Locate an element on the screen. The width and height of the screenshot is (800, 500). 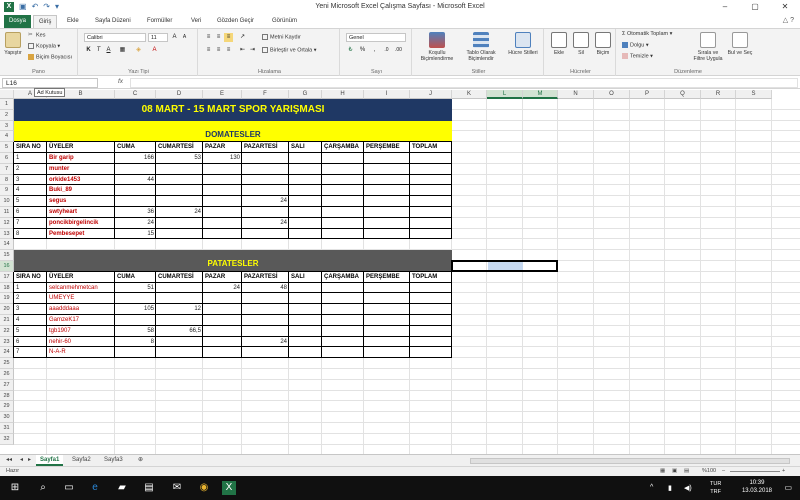
fill-color-icon: ◈ is located at coordinates (138, 50).